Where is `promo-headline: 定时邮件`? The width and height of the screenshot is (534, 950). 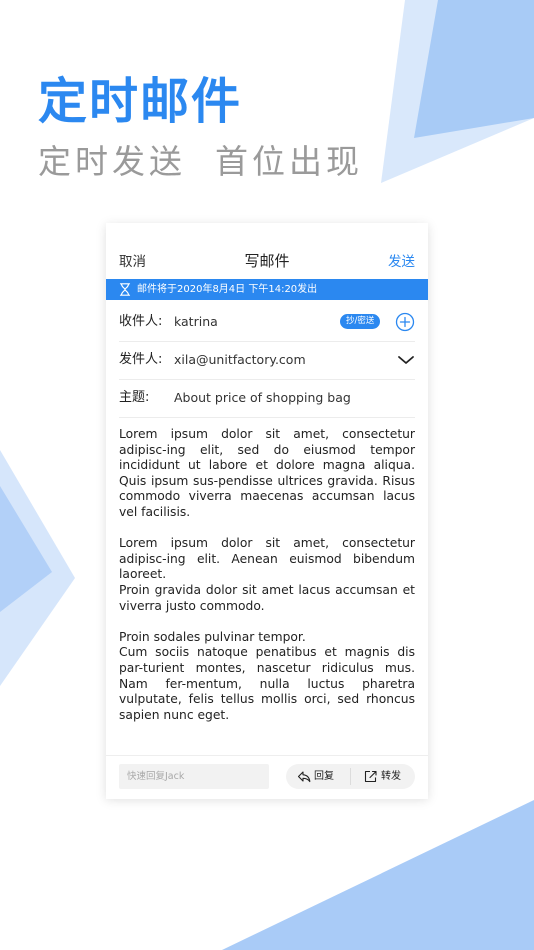
promo-headline: 定时邮件 is located at coordinates (140, 101).